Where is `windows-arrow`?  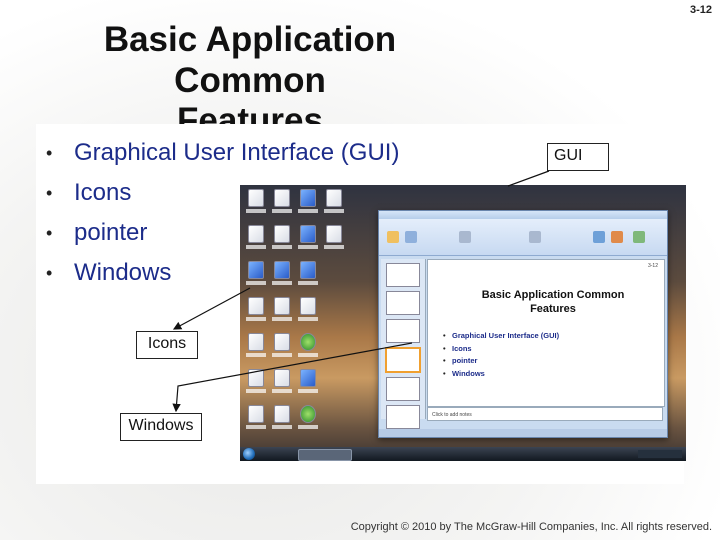 windows-arrow is located at coordinates (292, 377).